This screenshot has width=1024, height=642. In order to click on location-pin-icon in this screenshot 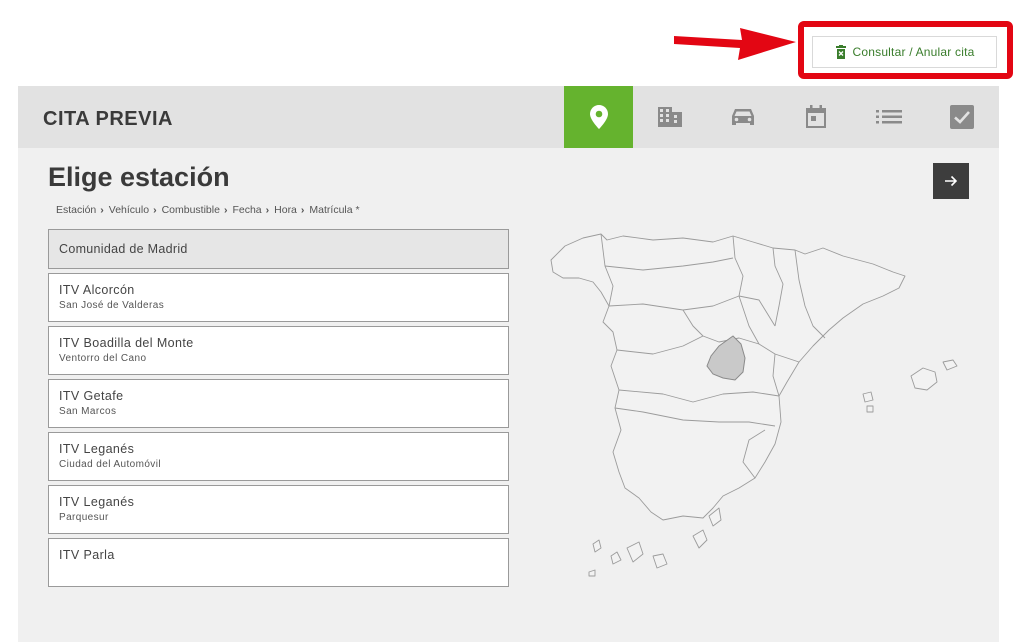, I will do `click(598, 117)`.